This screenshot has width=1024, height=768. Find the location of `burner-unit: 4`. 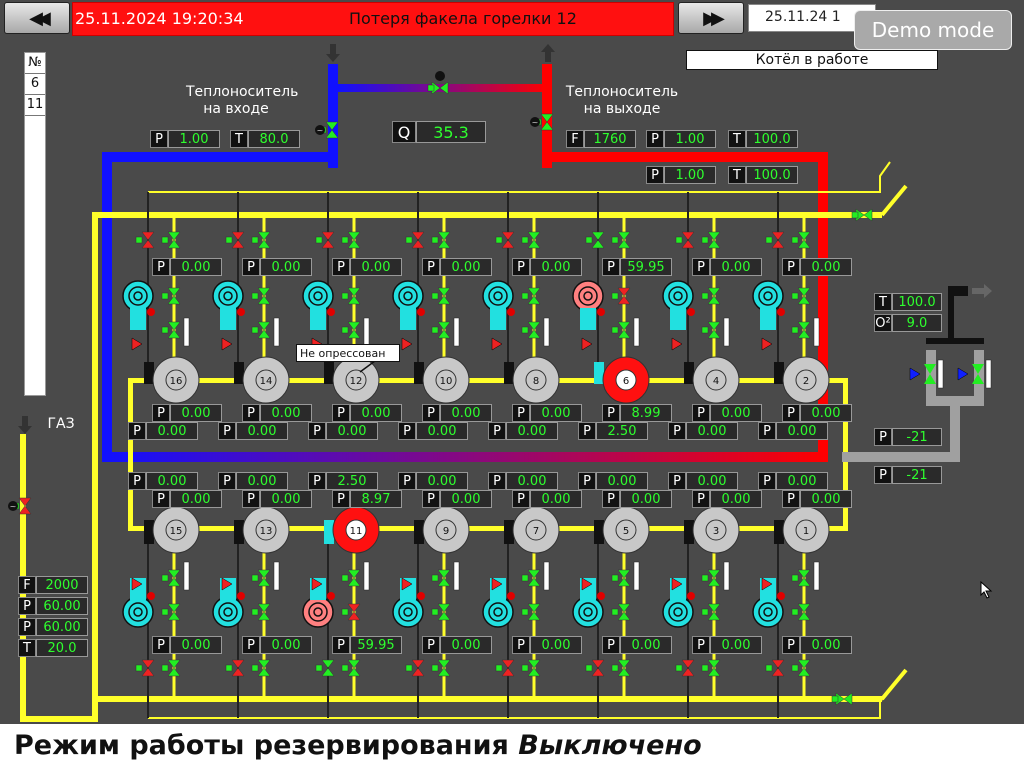

burner-unit: 4 is located at coordinates (701, 298).